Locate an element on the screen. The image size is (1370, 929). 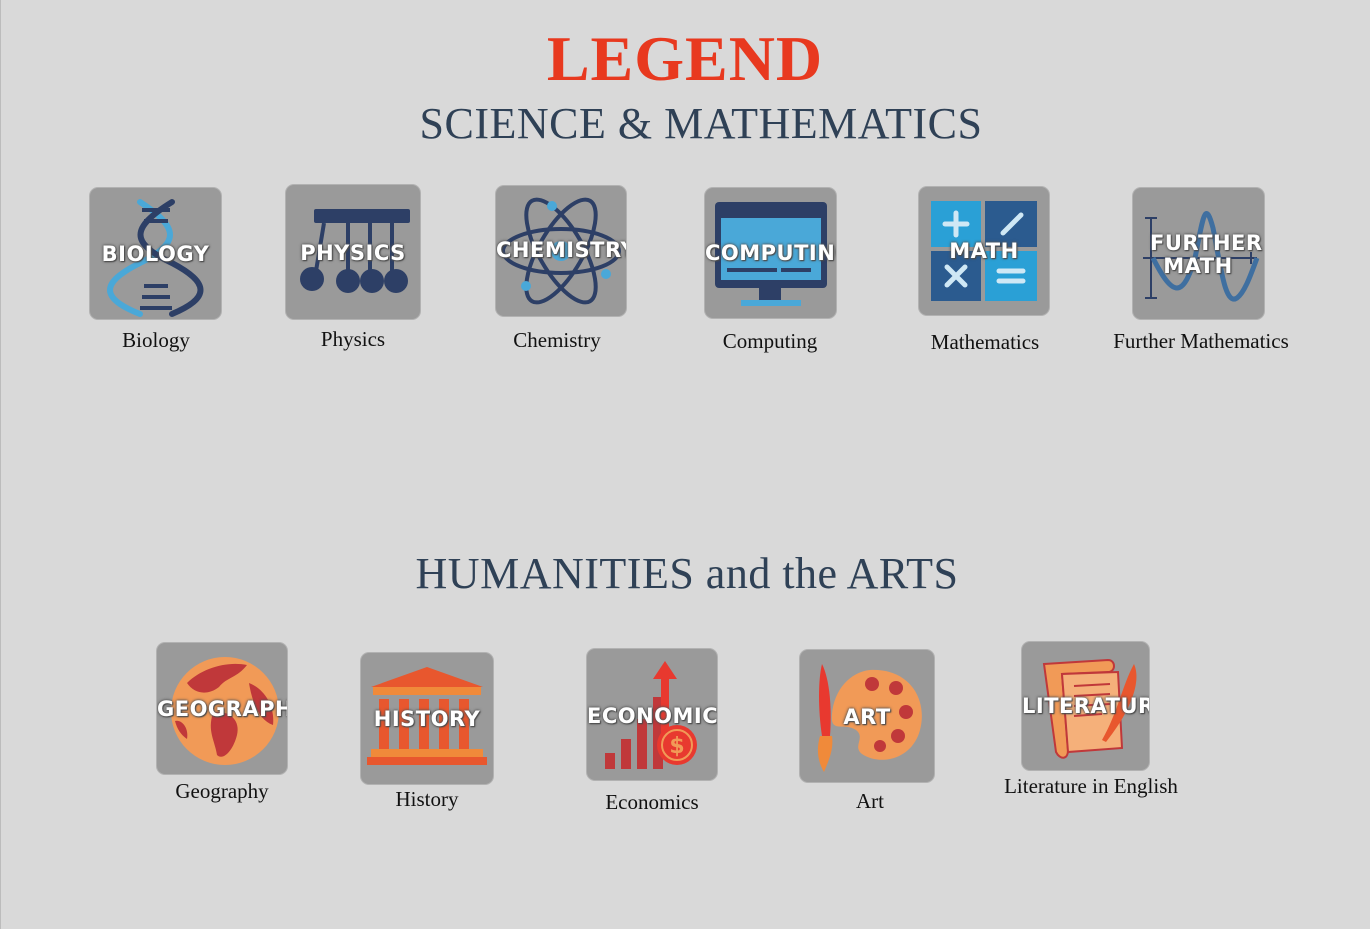
tile-label: PHYSICS is located at coordinates (353, 253).